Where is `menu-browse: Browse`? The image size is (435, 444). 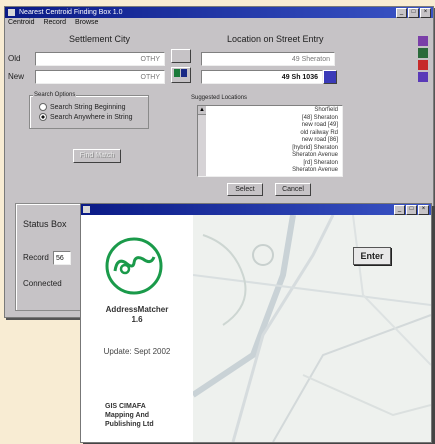 menu-browse: Browse is located at coordinates (86, 23).